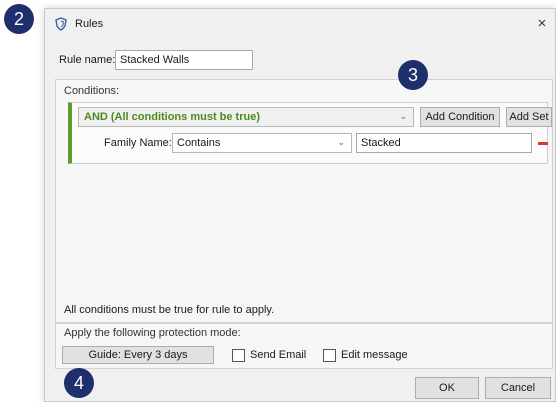 The image size is (556, 402). What do you see at coordinates (138, 355) in the screenshot?
I see `protection-mode-button: Guide: Every 3 days` at bounding box center [138, 355].